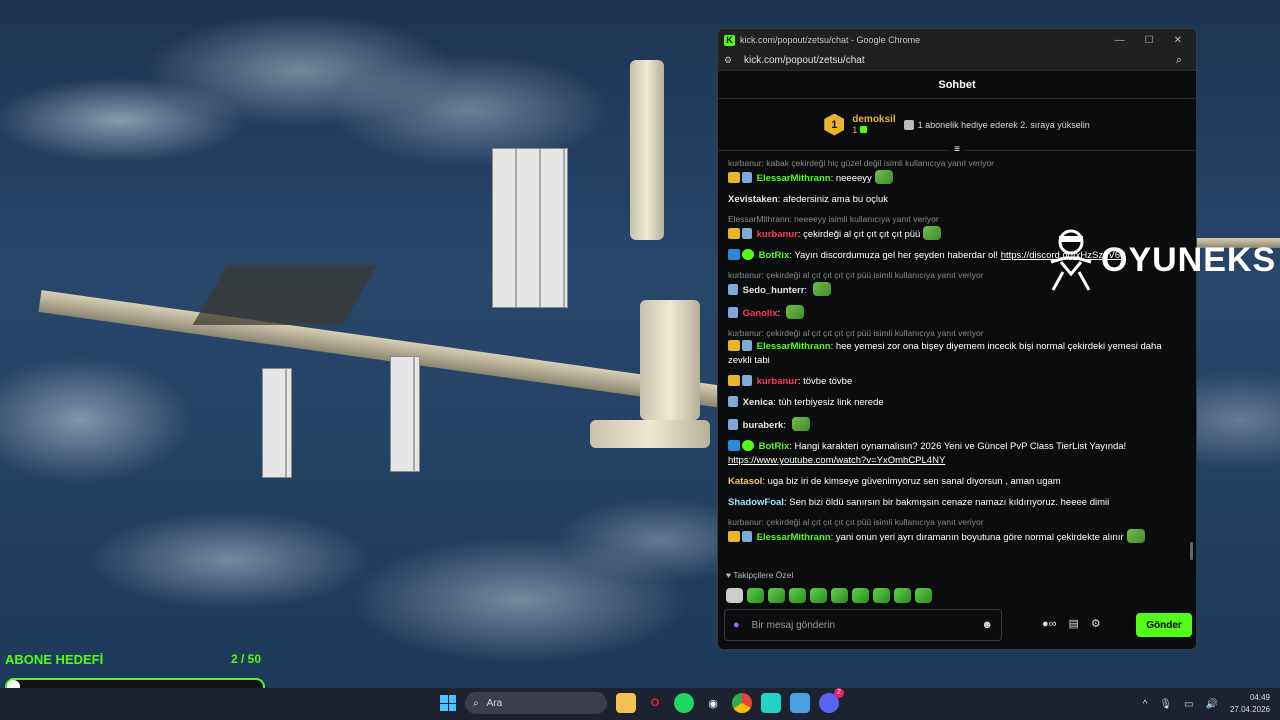  Describe the element at coordinates (245, 659) in the screenshot. I see `goal-count: 2 / 50` at that location.